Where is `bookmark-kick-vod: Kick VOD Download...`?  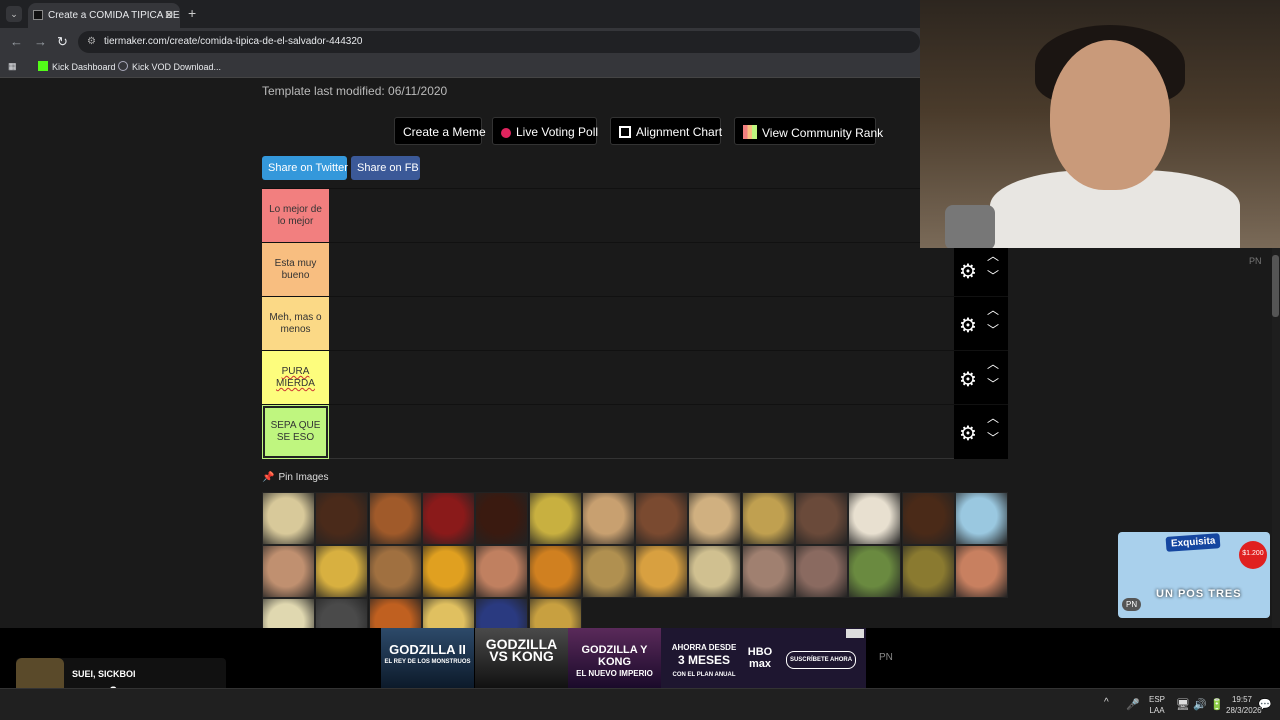 bookmark-kick-vod: Kick VOD Download... is located at coordinates (169, 66).